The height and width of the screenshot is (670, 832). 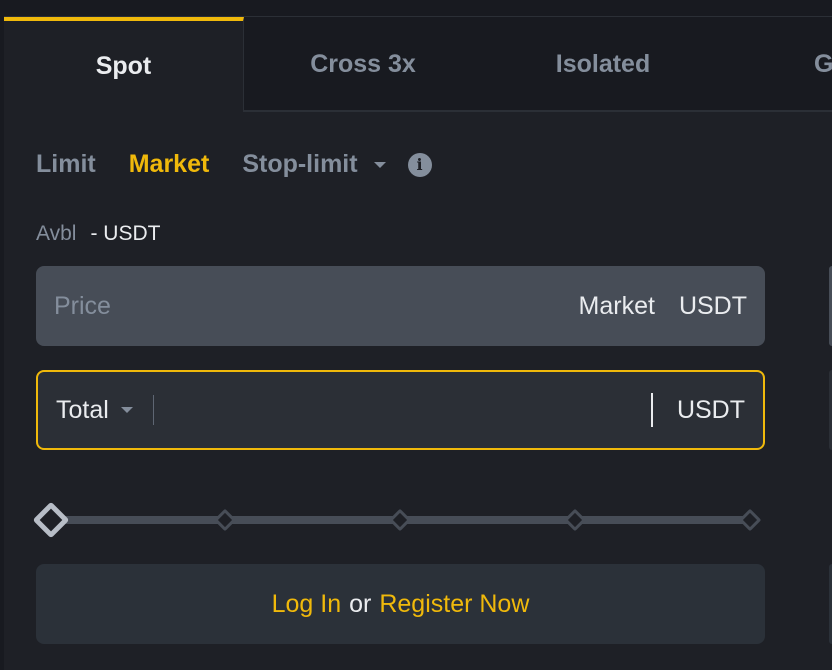 I want to click on login-link: Log In, so click(x=307, y=604).